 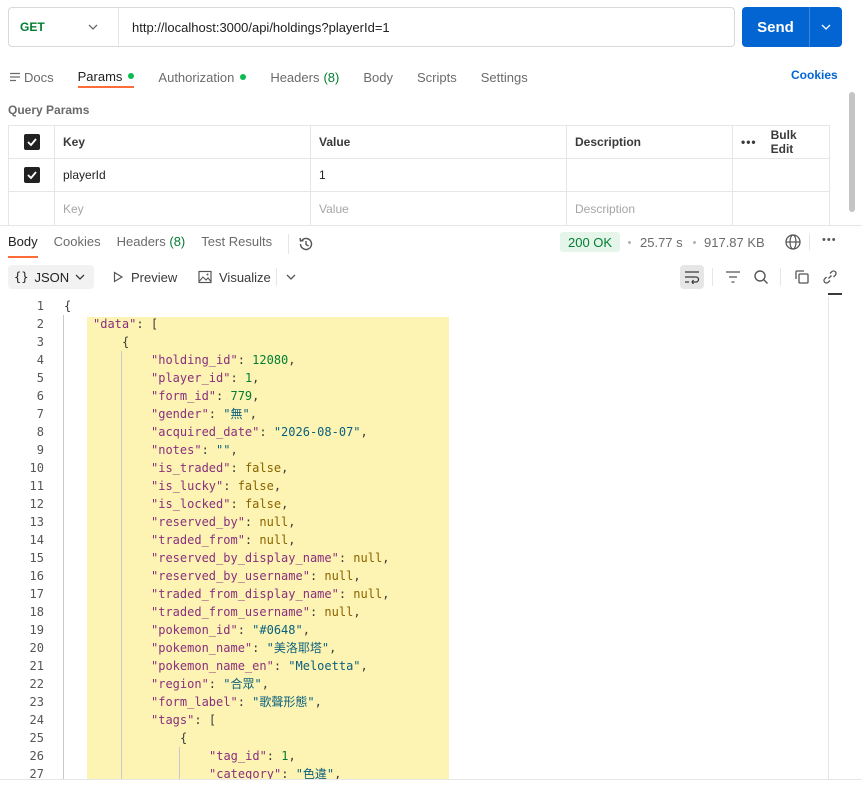 I want to click on code-text: "is_lucky": false,, so click(x=216, y=486).